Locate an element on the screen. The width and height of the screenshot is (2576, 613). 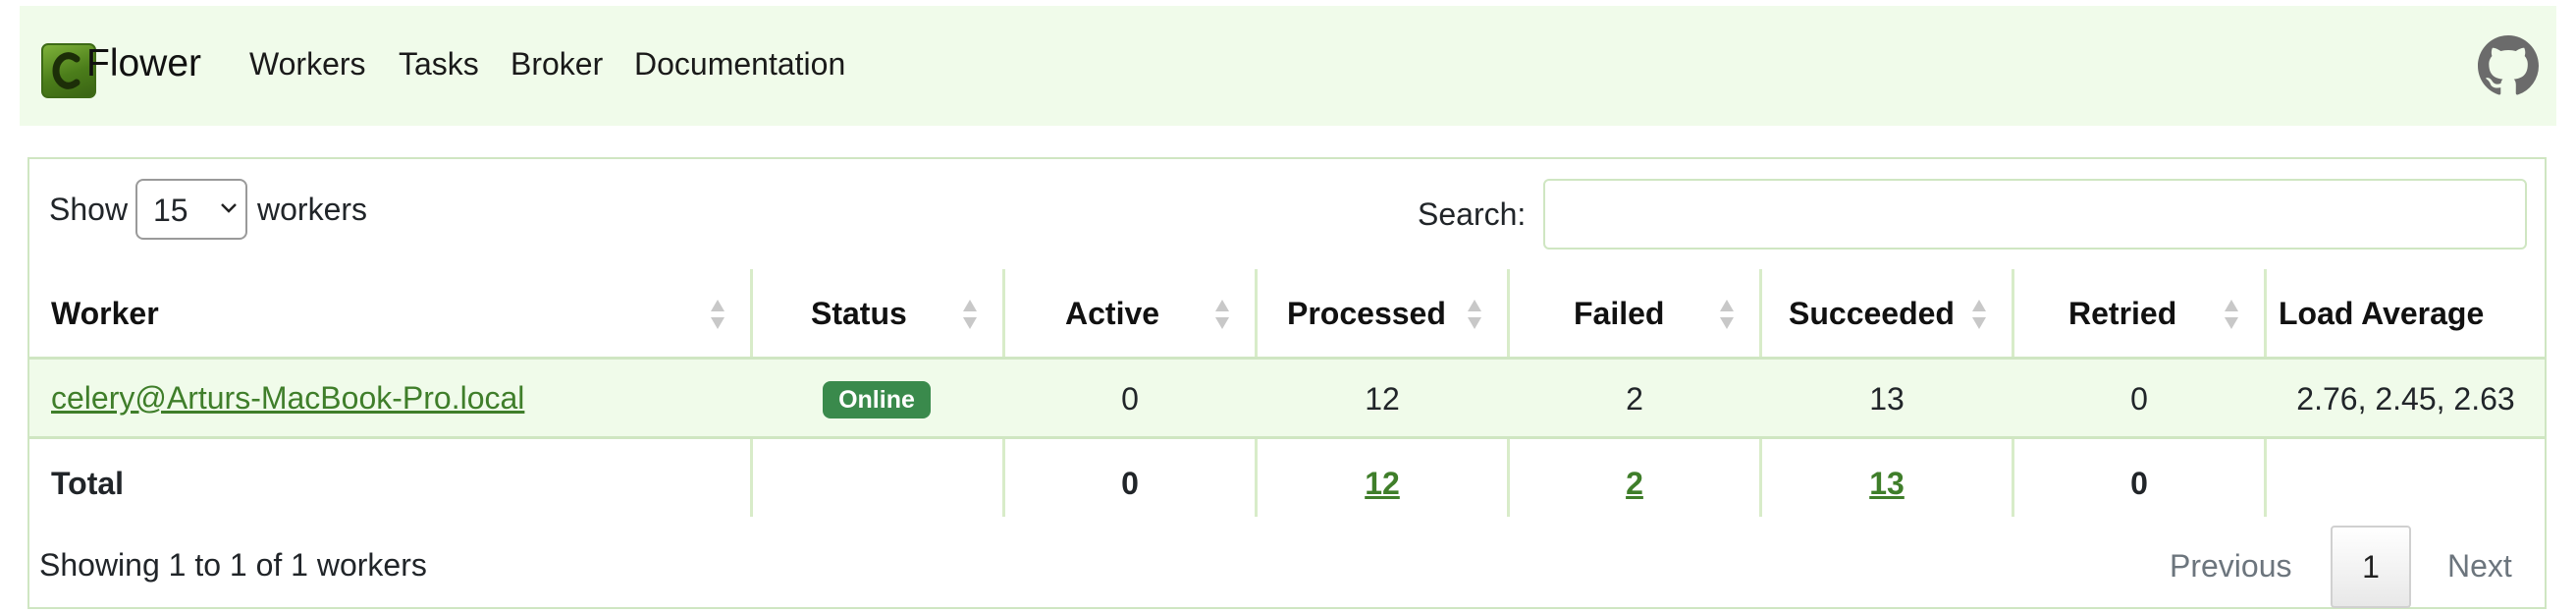
brand-name: Flower is located at coordinates (143, 63).